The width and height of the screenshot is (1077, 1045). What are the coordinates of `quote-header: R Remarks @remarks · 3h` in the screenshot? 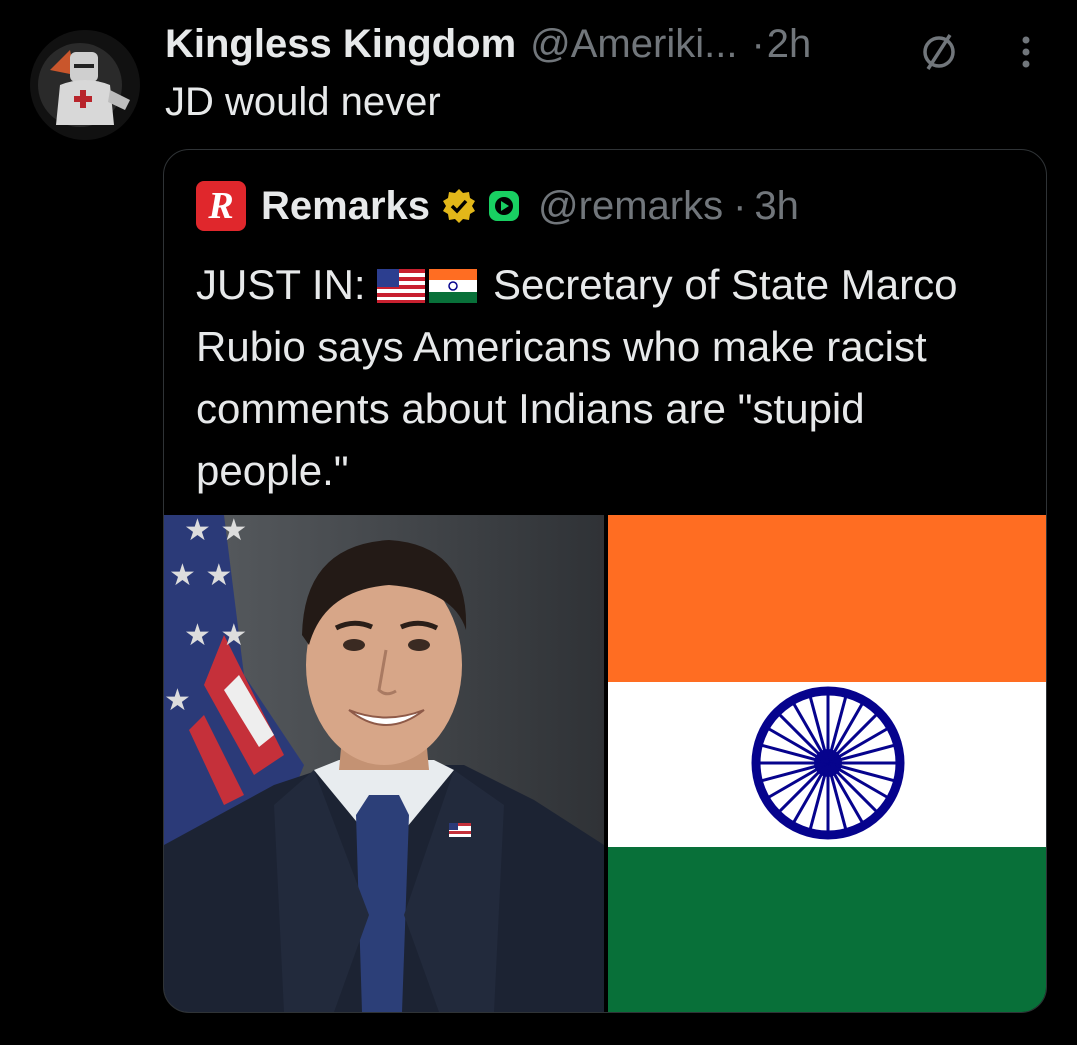 It's located at (497, 206).